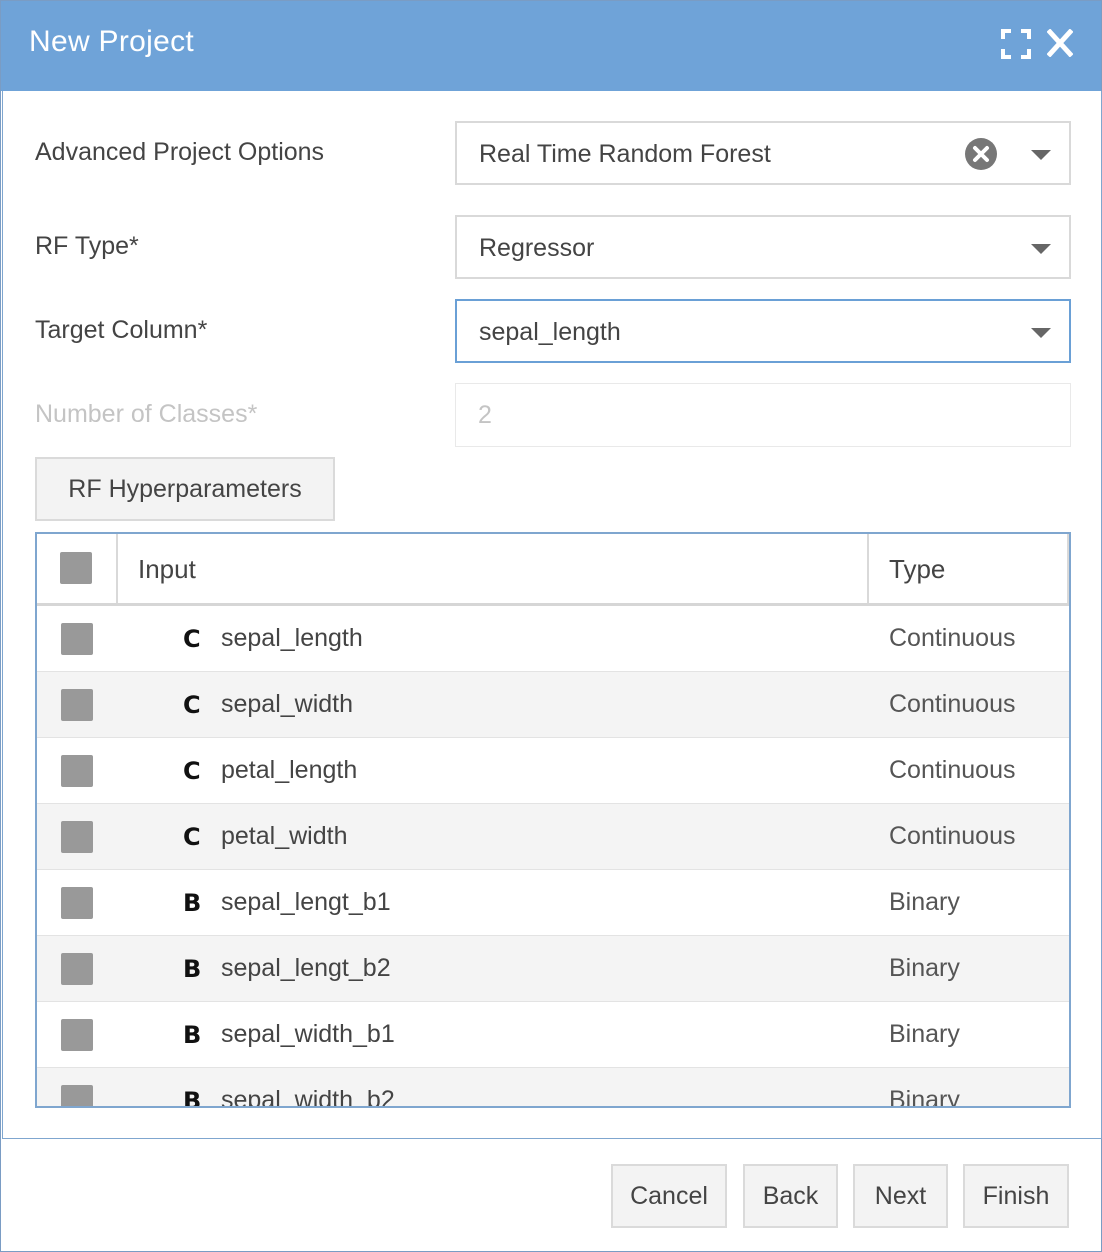  What do you see at coordinates (669, 1196) in the screenshot?
I see `cancel-button: Cancel` at bounding box center [669, 1196].